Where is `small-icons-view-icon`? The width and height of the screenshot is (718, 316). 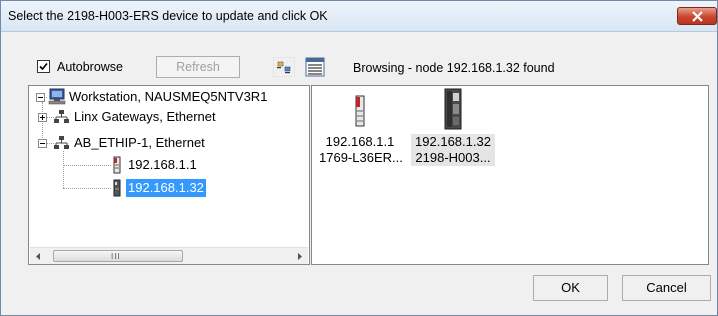
small-icons-view-icon is located at coordinates (284, 67).